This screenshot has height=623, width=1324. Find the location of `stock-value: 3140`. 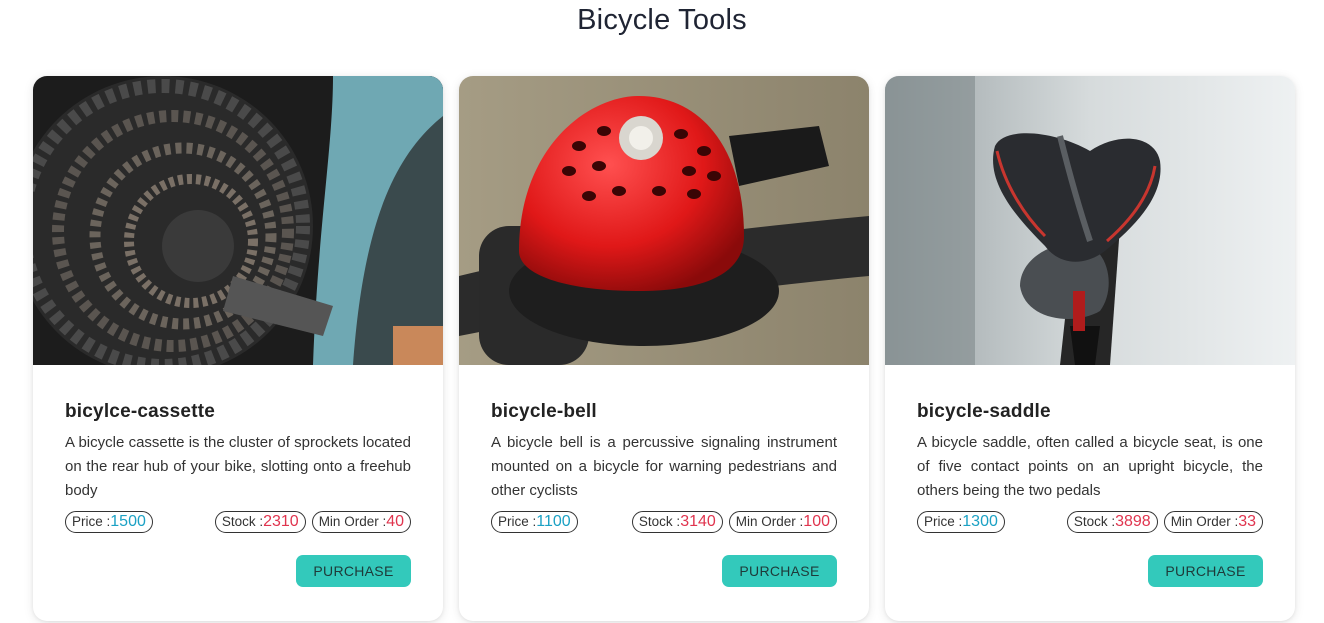

stock-value: 3140 is located at coordinates (698, 521).